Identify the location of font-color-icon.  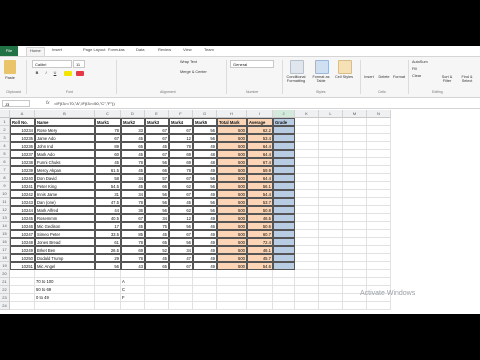
(80, 73).